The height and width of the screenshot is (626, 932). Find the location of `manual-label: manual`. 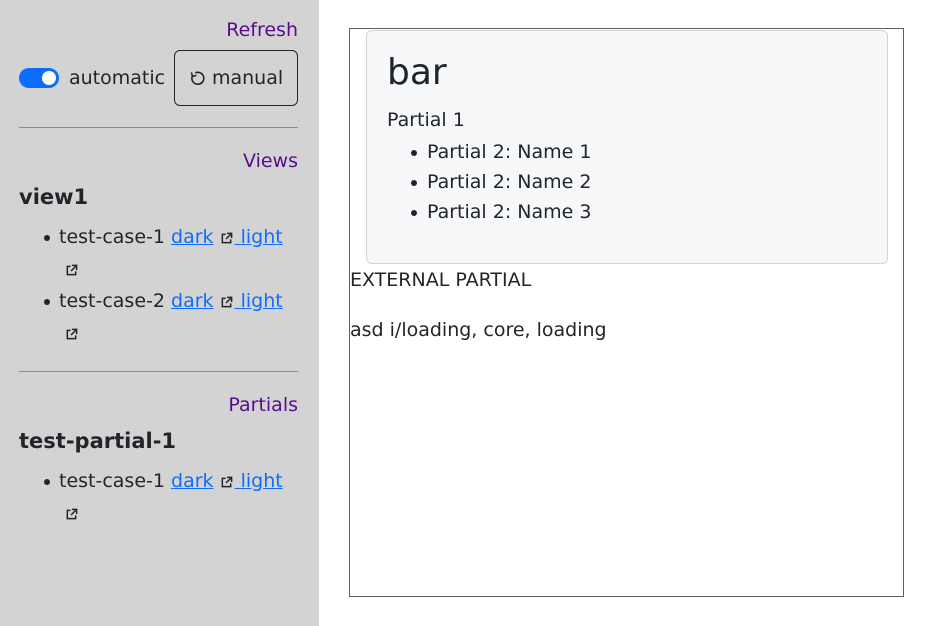

manual-label: manual is located at coordinates (247, 78).